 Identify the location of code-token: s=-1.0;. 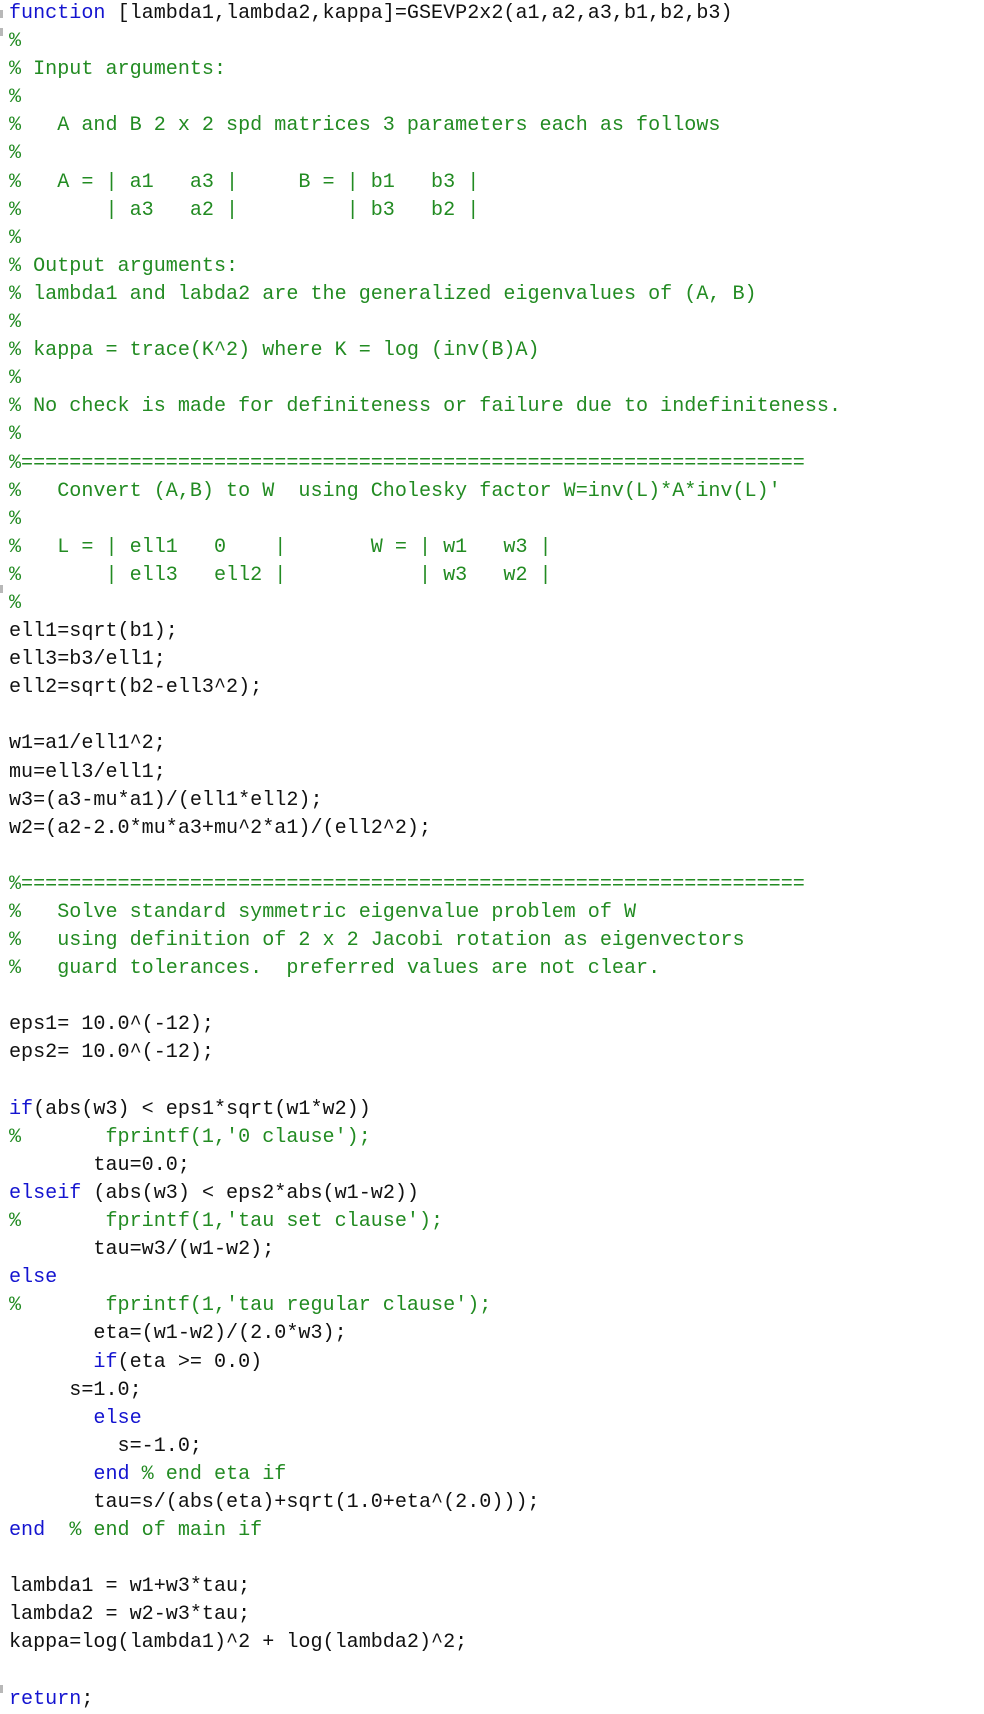
(105, 1446).